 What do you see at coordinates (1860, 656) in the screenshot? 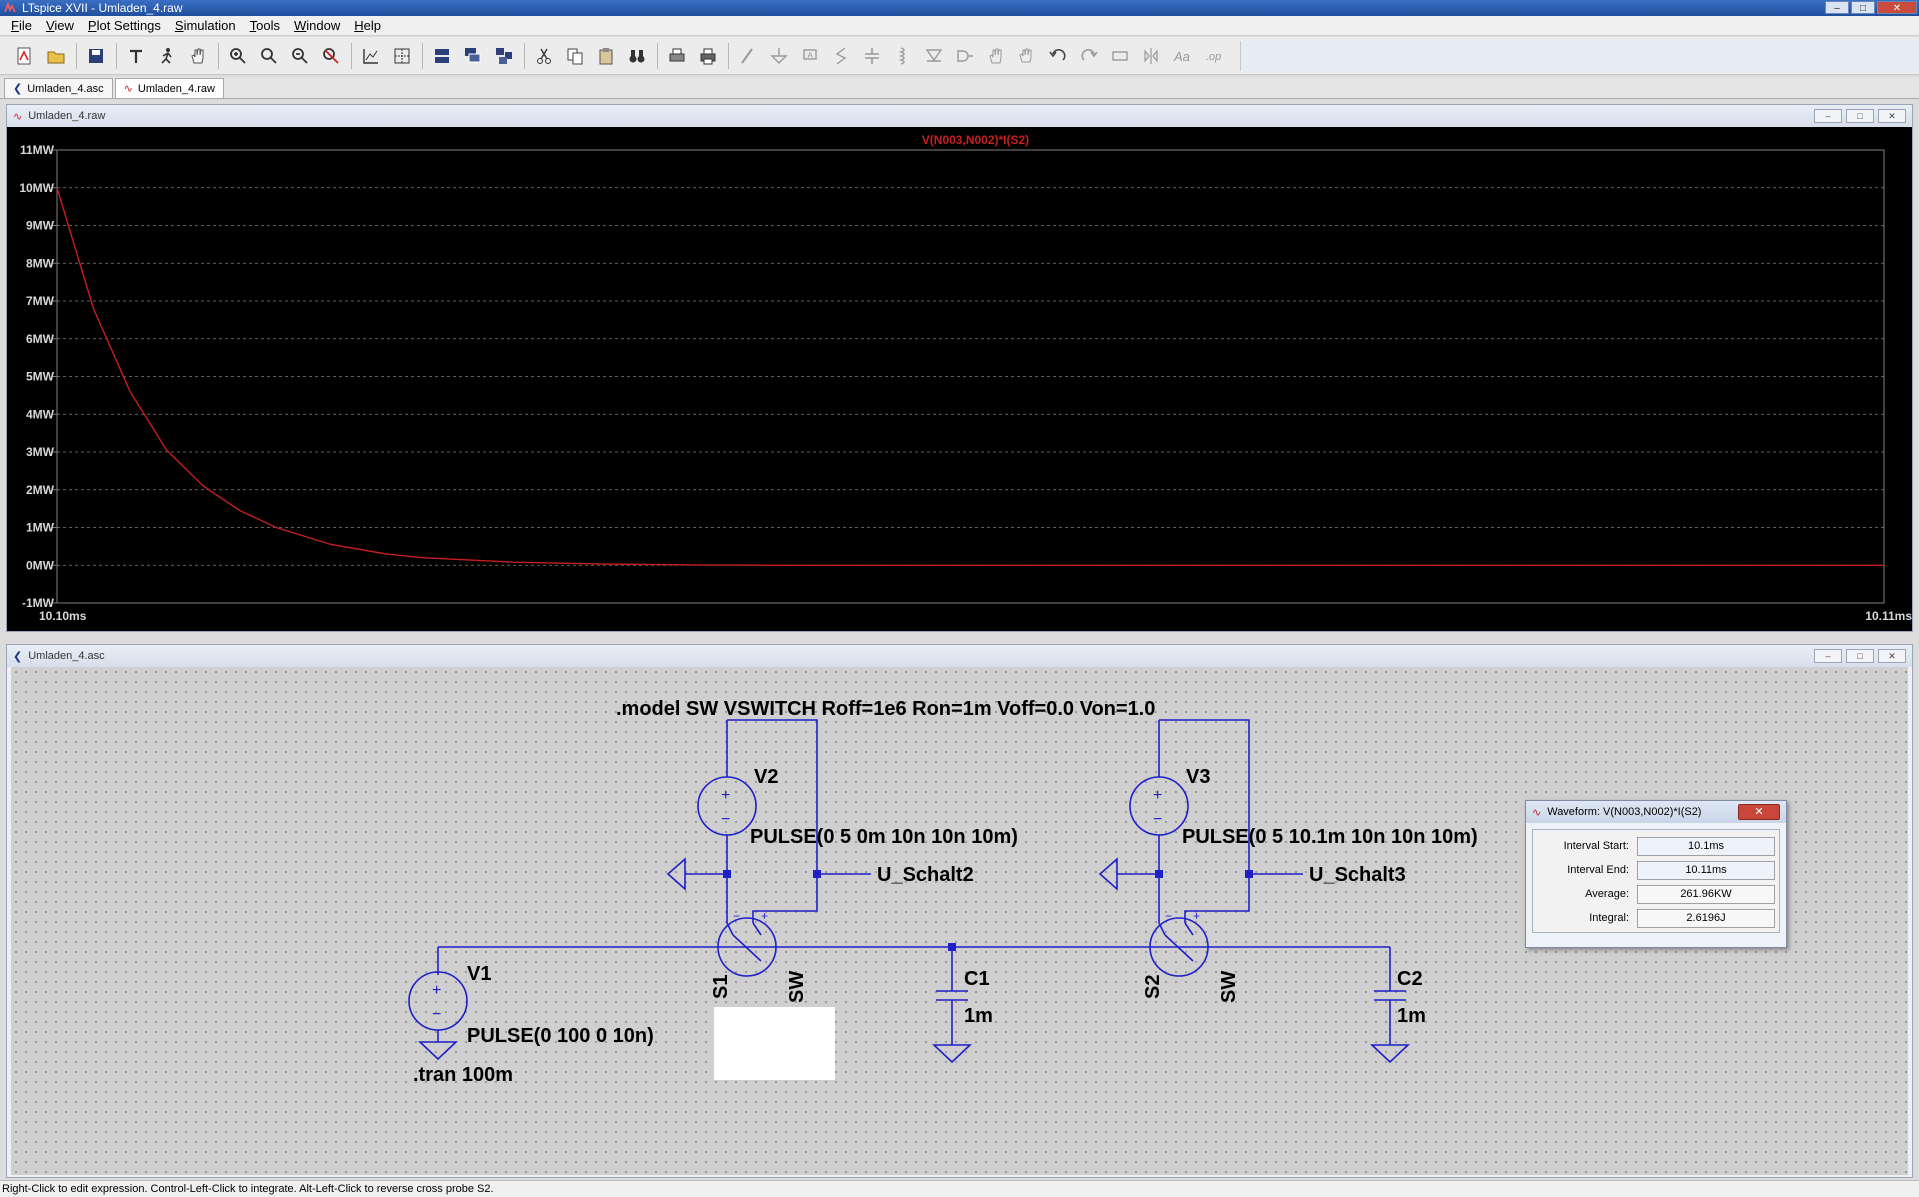
I see `schematic-restore-button: □` at bounding box center [1860, 656].